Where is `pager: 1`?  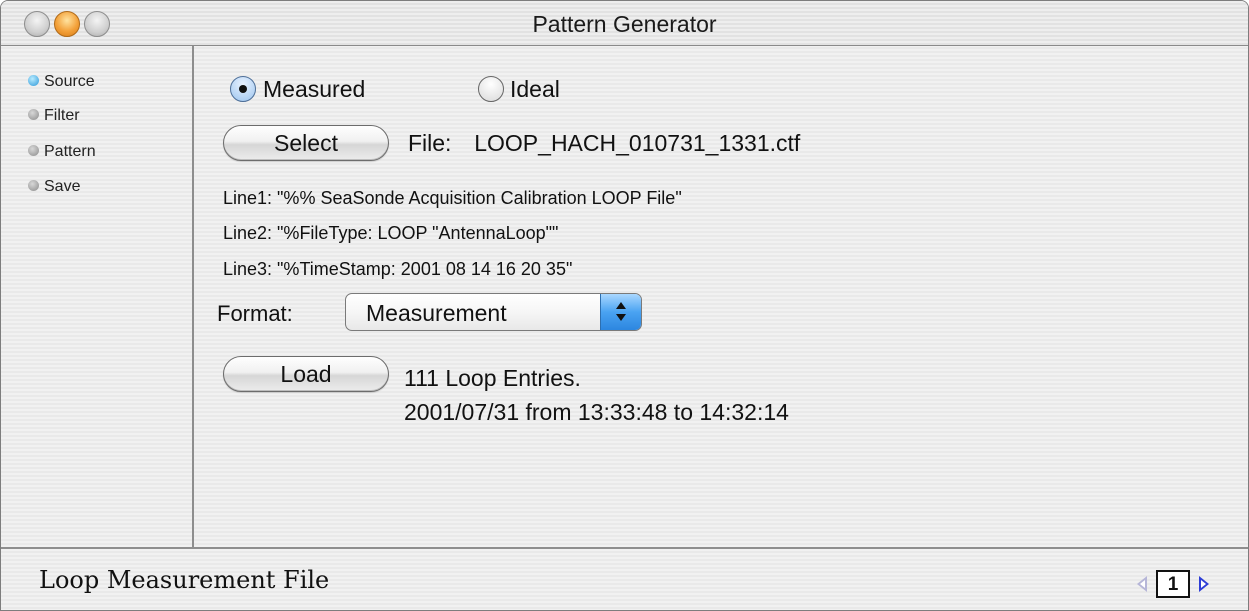 pager: 1 is located at coordinates (1174, 584).